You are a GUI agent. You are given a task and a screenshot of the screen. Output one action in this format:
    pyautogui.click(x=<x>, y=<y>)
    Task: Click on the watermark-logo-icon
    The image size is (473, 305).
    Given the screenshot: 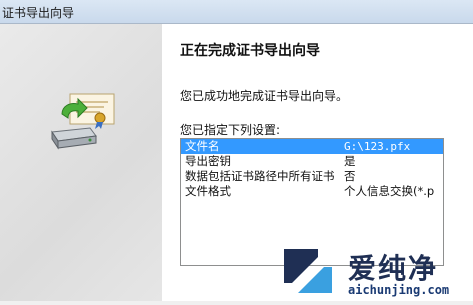 What is the action you would take?
    pyautogui.click(x=308, y=271)
    